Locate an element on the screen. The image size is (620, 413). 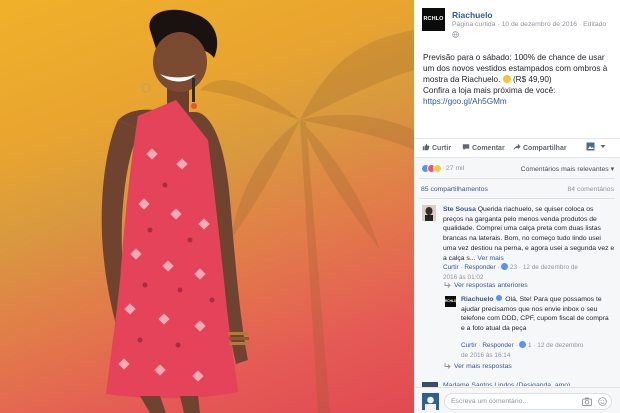
thumbs-up-icon is located at coordinates (426, 147).